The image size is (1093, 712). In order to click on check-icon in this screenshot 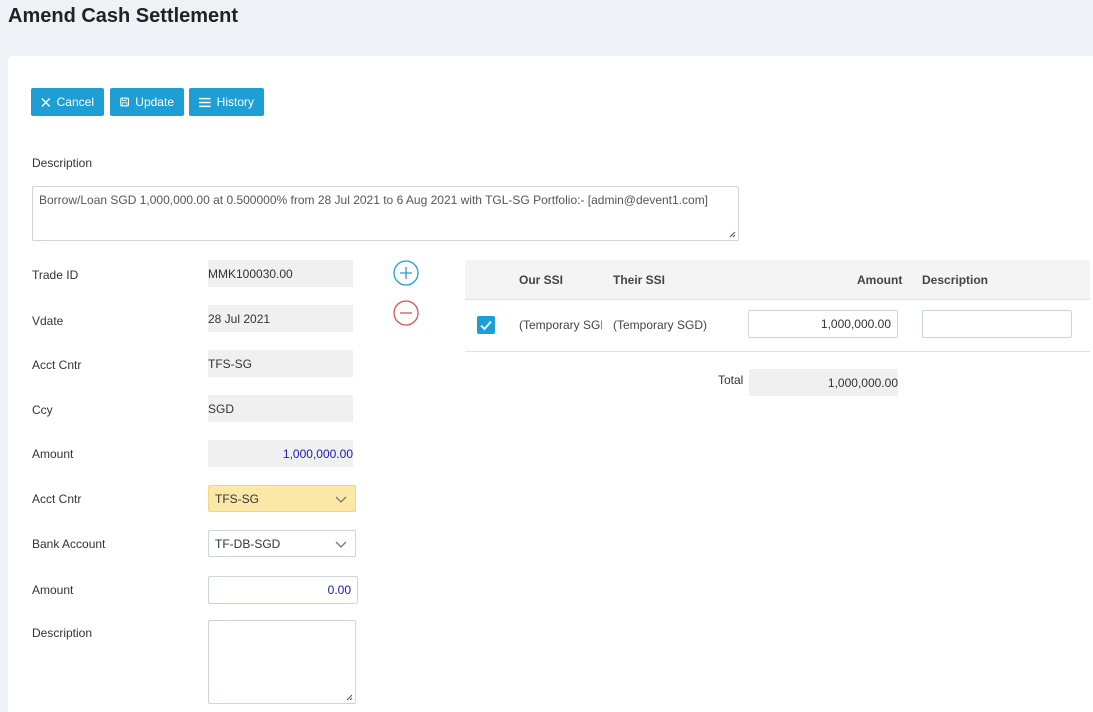, I will do `click(486, 325)`.